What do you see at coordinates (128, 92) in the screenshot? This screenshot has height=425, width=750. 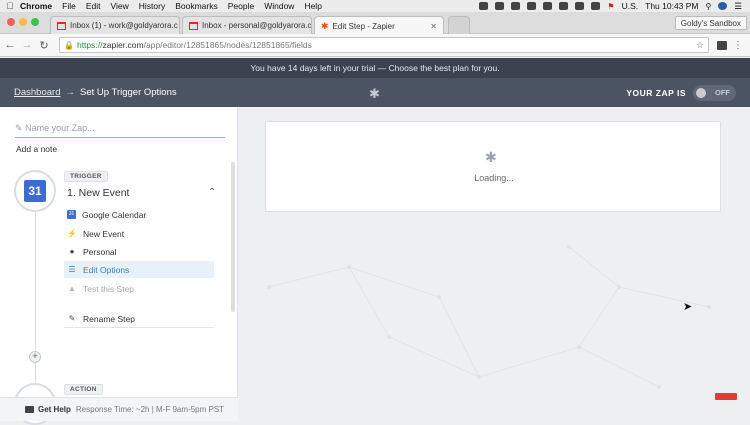 I see `breadcrumb-current: Set Up Trigger Options` at bounding box center [128, 92].